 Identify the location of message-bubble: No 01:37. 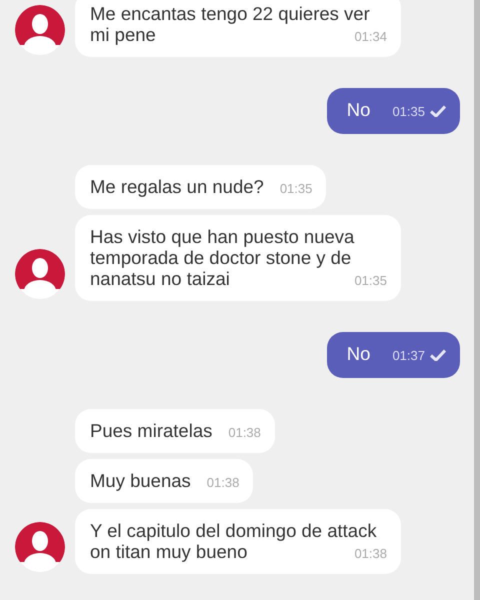
(393, 355).